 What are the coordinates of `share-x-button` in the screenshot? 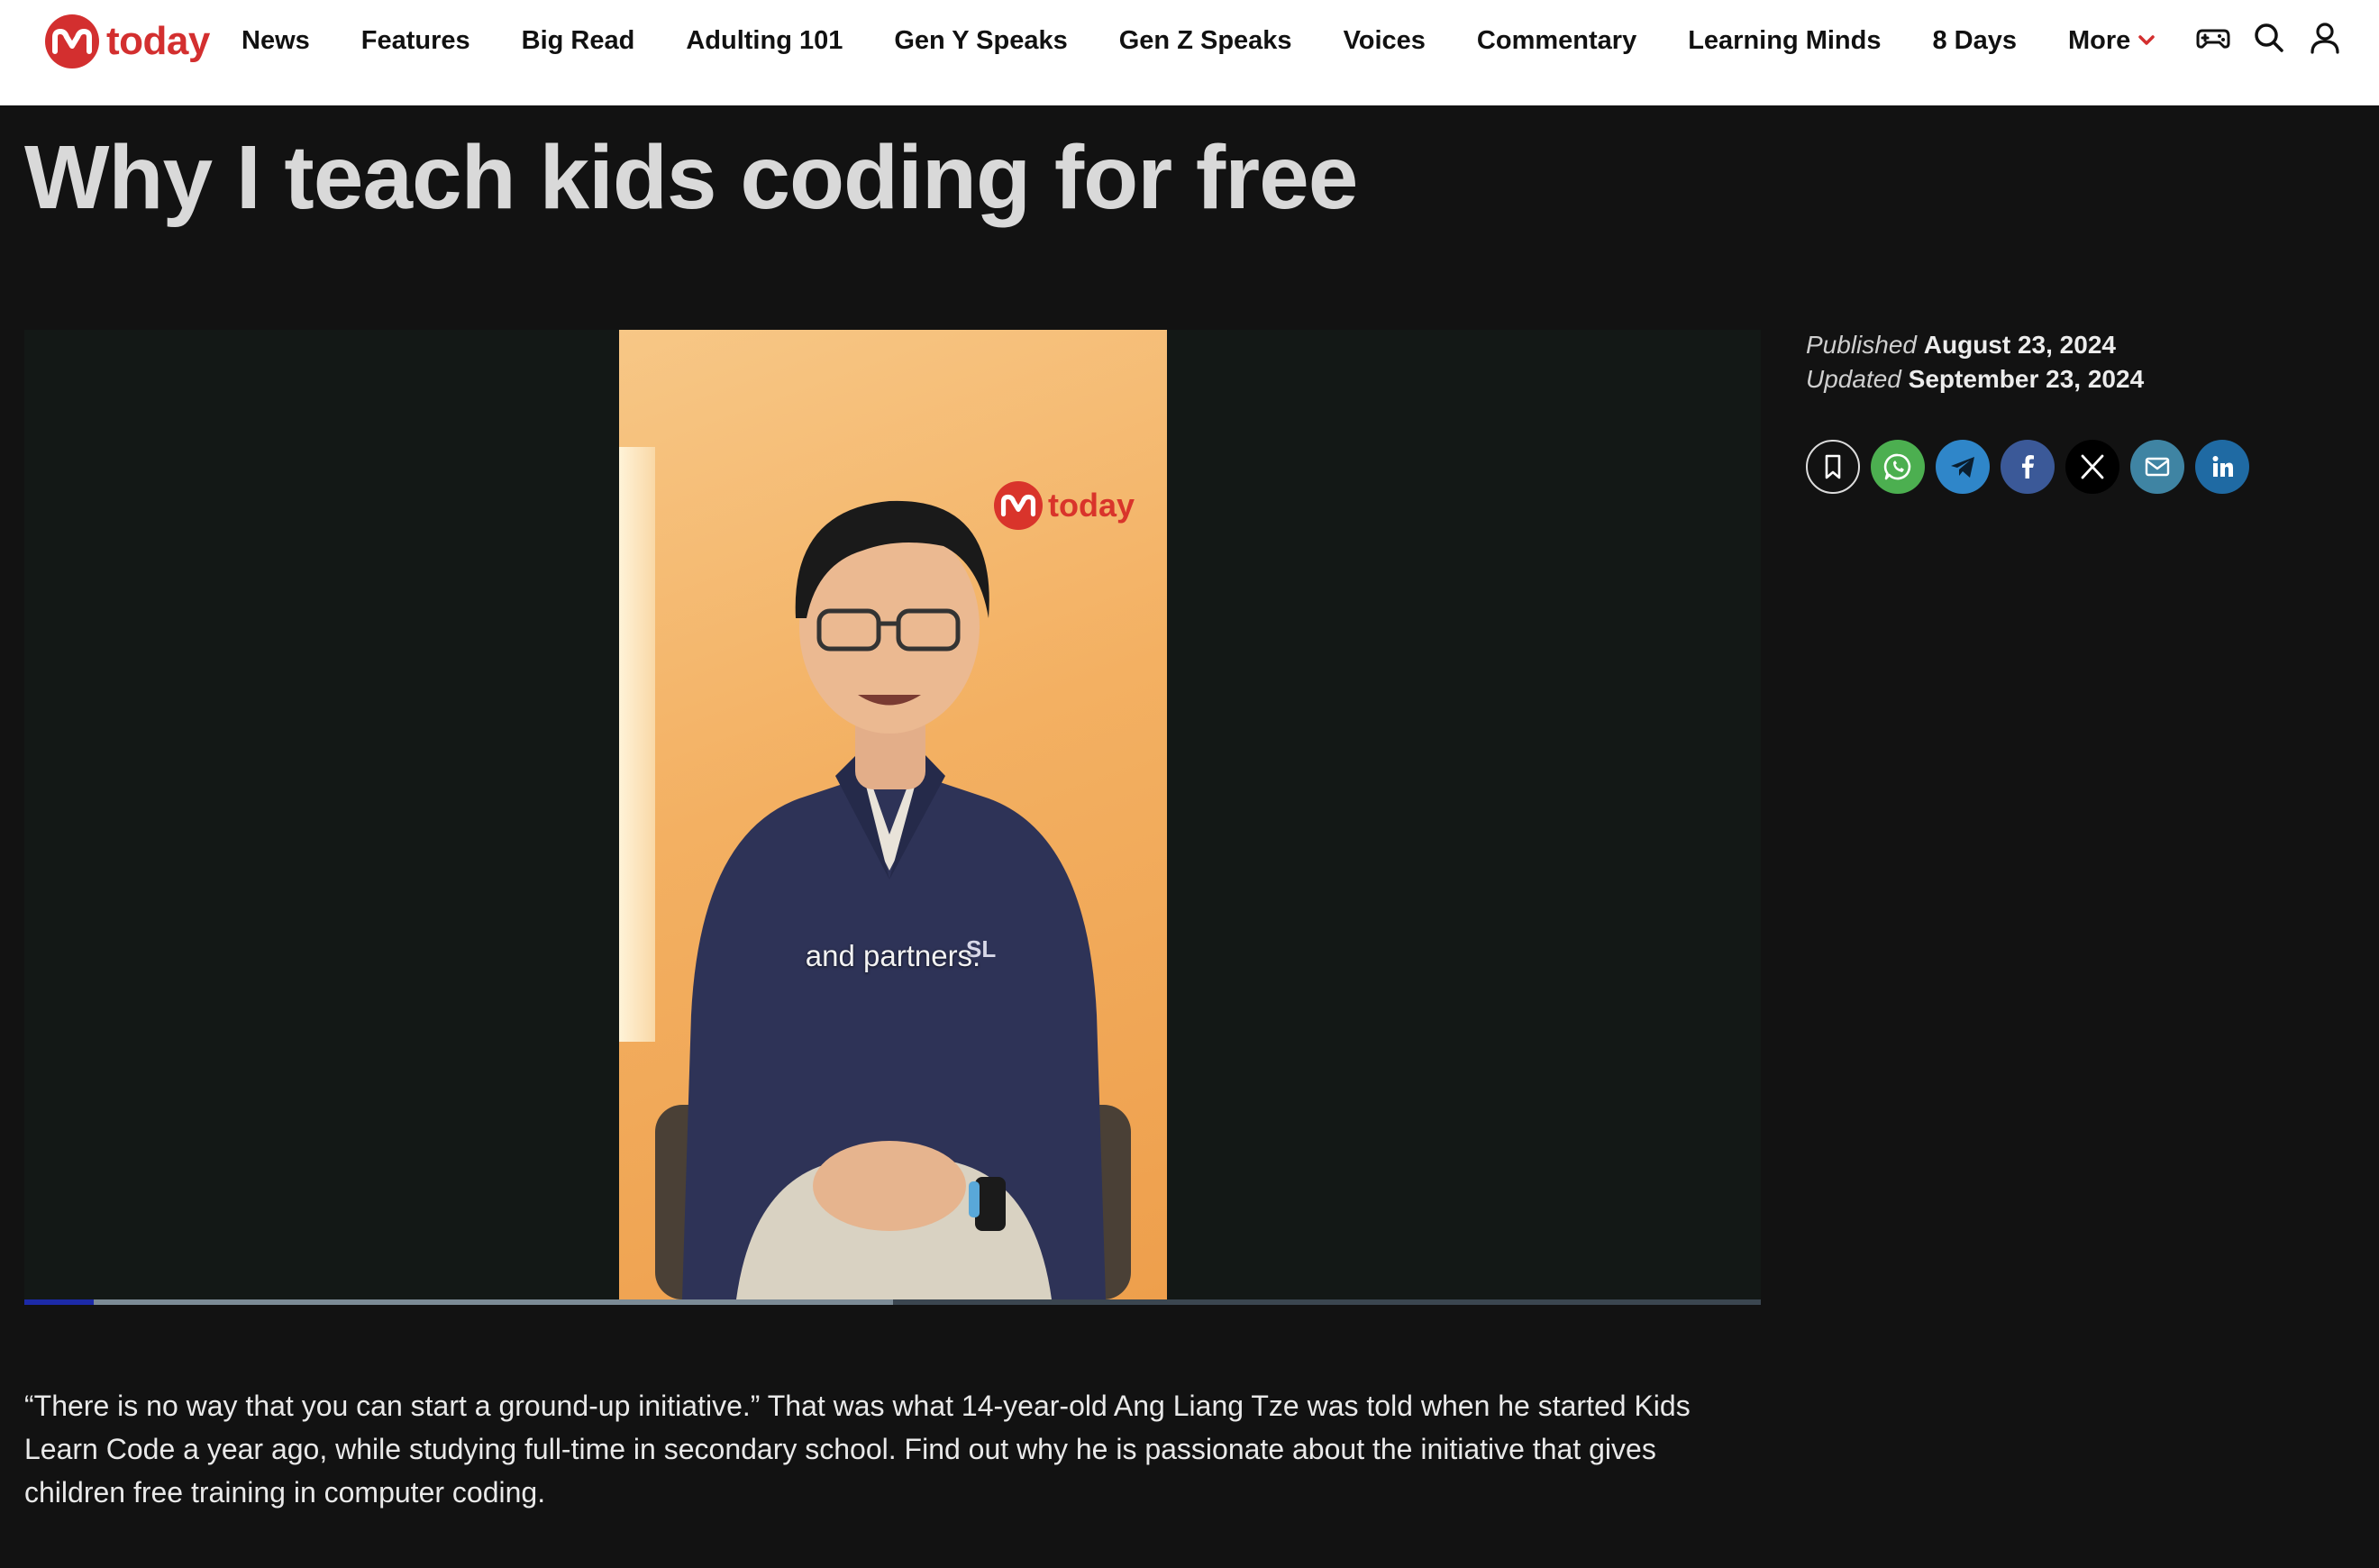 It's located at (2092, 467).